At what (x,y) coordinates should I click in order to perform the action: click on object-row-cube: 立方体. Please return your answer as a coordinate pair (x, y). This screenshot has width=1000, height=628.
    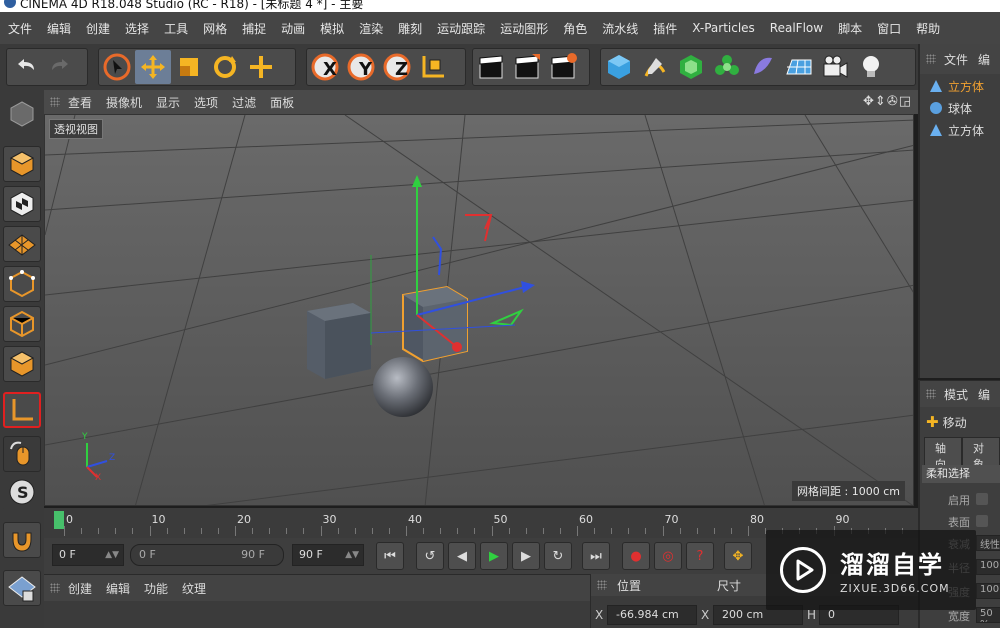
    Looking at the image, I should click on (956, 130).